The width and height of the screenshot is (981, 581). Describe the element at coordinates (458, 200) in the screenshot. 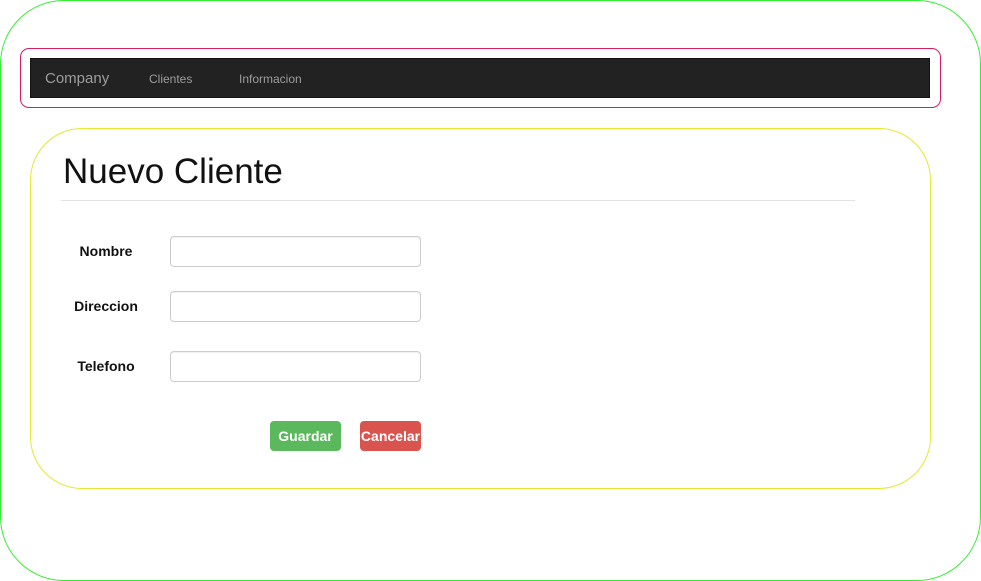

I see `title-divider` at that location.